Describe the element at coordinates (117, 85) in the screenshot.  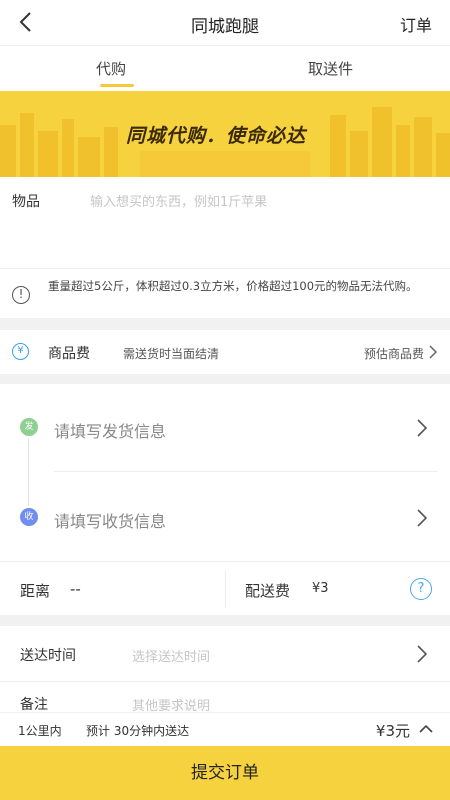
I see `active-tab-indicator` at that location.